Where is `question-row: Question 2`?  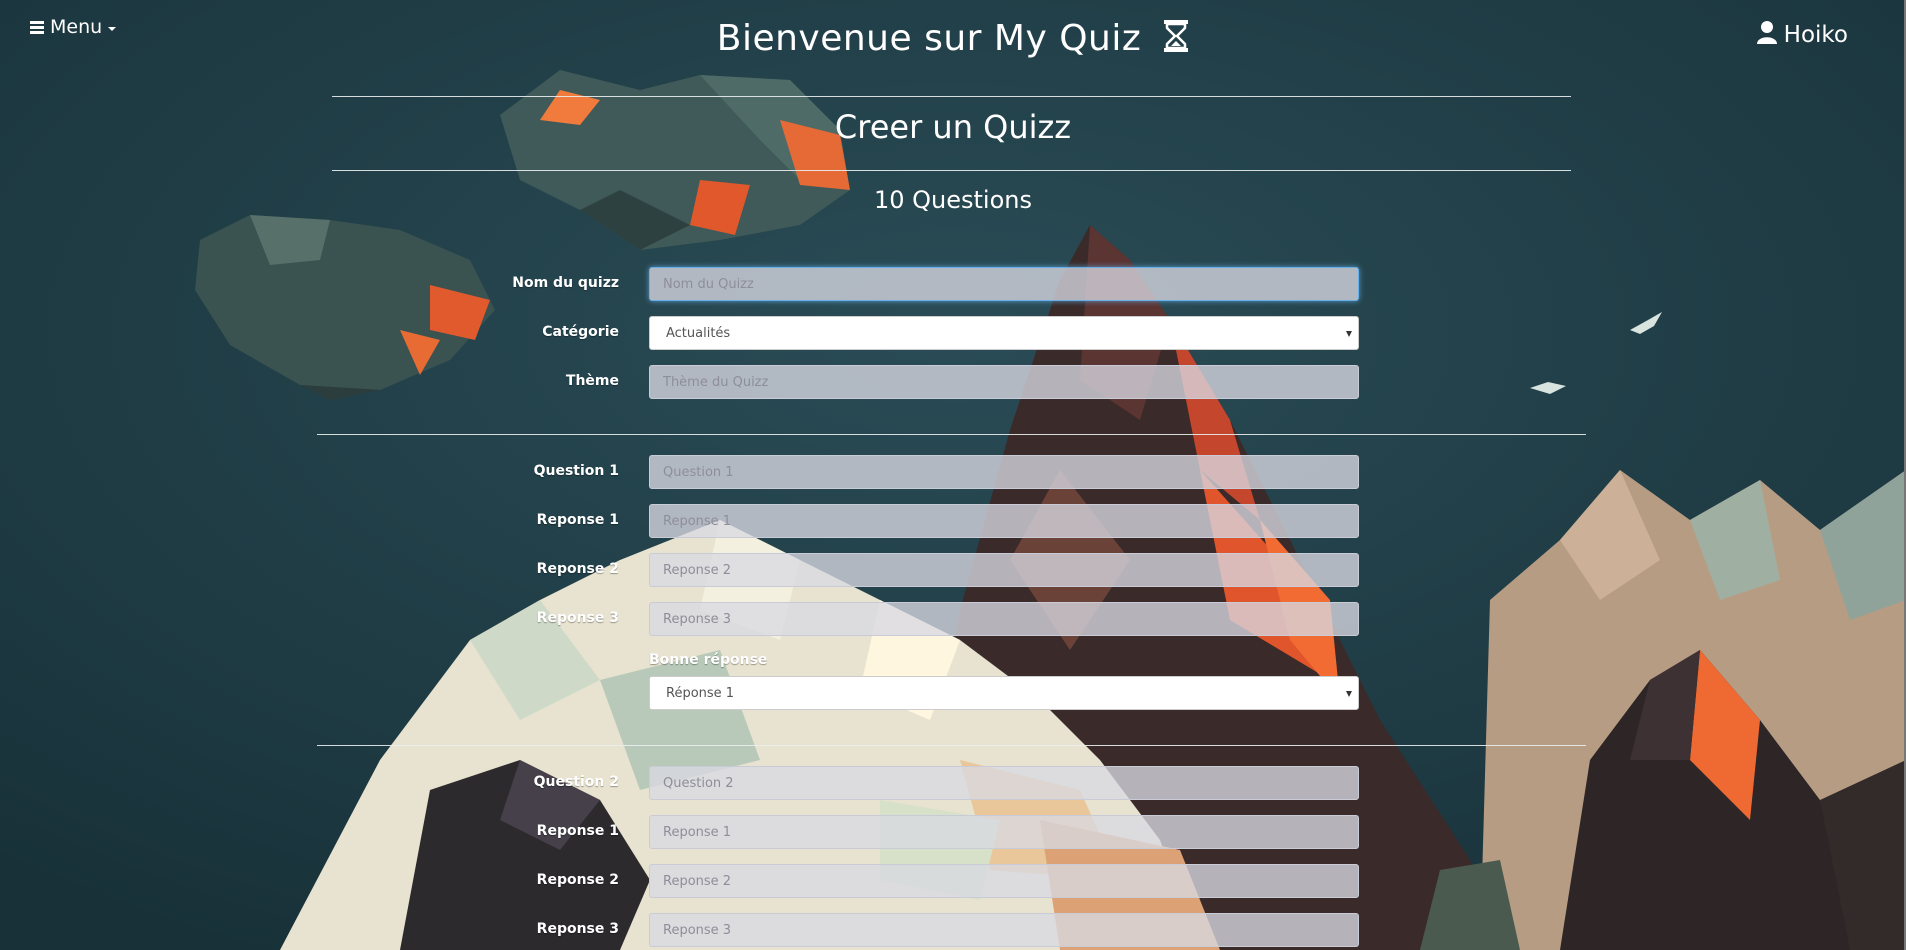
question-row: Question 2 is located at coordinates (953, 783).